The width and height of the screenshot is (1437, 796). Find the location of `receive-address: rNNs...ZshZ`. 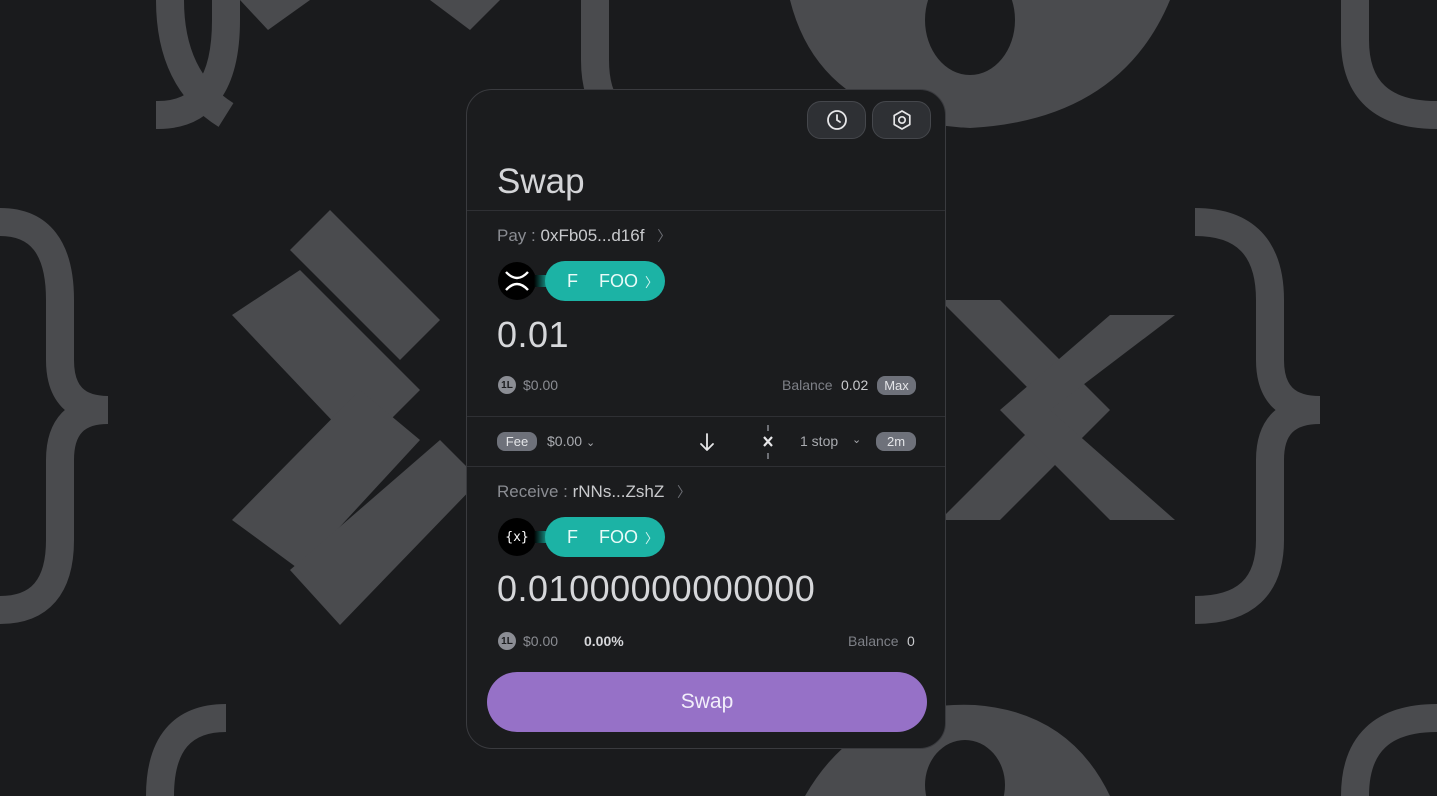

receive-address: rNNs...ZshZ is located at coordinates (618, 491).